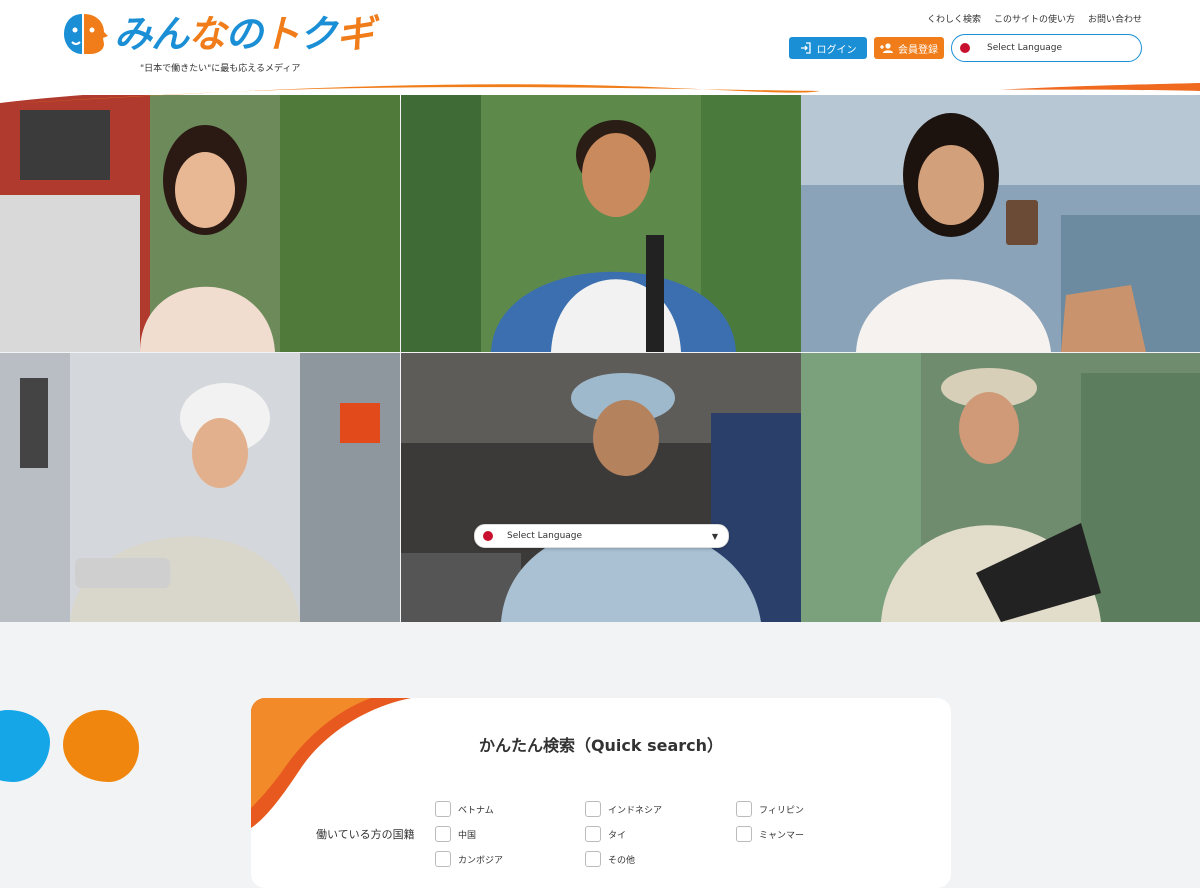 This screenshot has height=888, width=1200. I want to click on photo-worker-cap, so click(601, 487).